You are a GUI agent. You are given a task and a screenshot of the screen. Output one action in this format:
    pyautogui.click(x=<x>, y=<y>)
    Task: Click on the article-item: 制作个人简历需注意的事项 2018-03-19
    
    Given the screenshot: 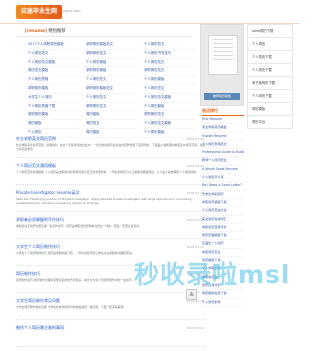 What is the action you would take?
    pyautogui.click(x=111, y=336)
    